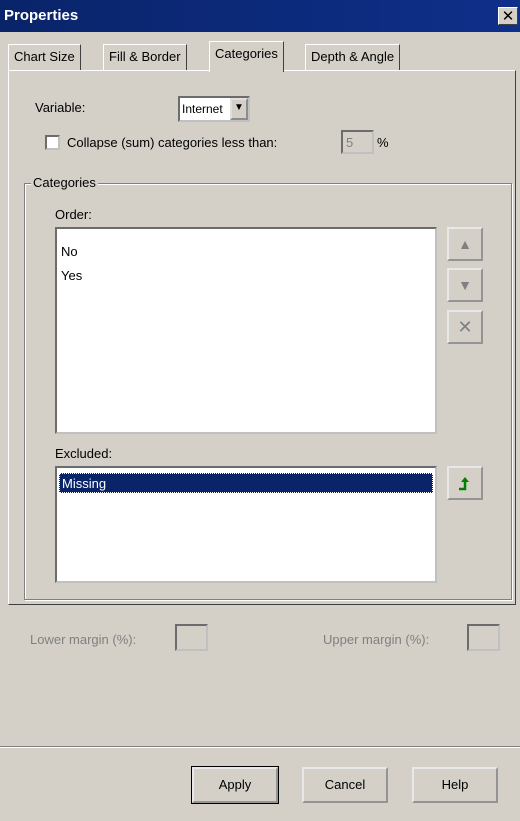 The image size is (520, 821). I want to click on order-label: Order:, so click(73, 214).